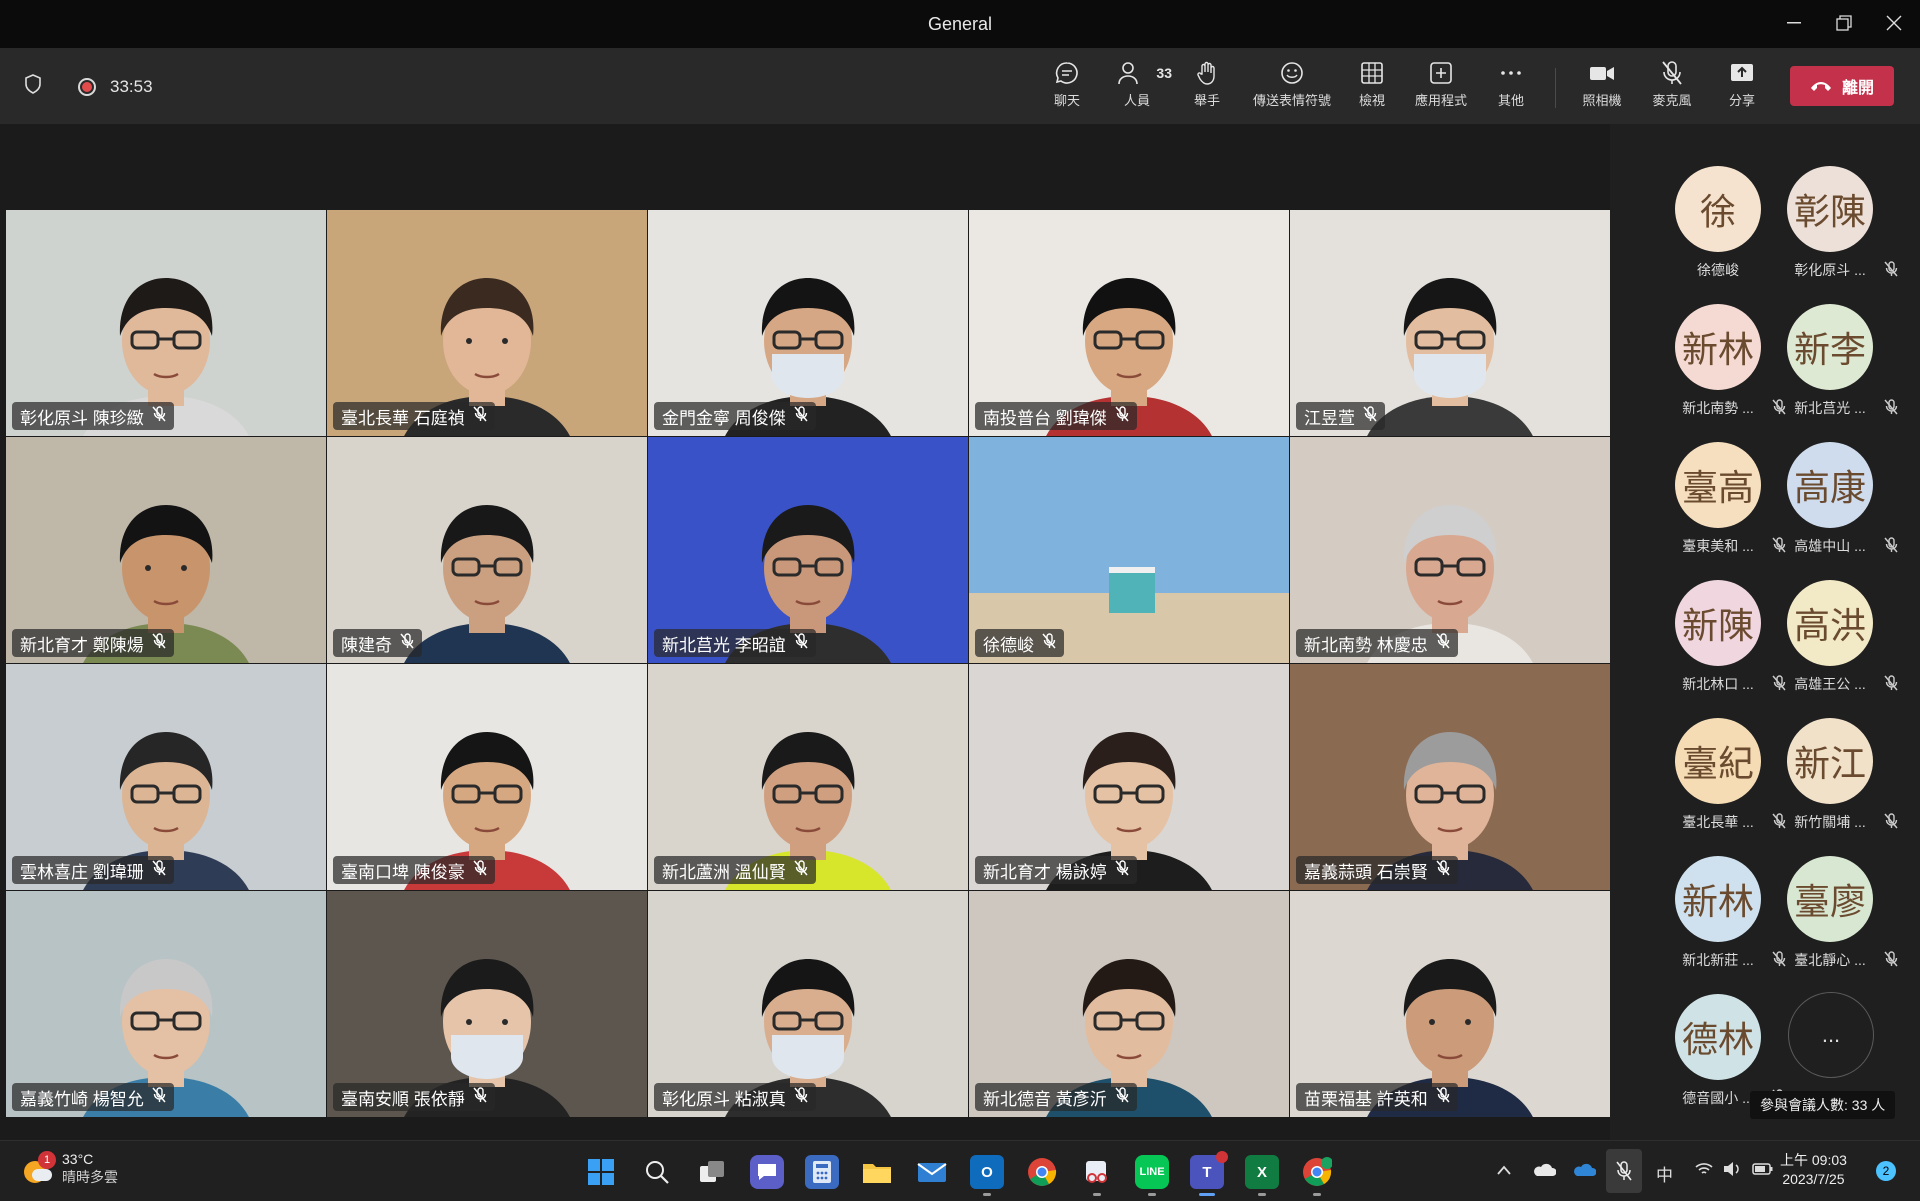 Image resolution: width=1920 pixels, height=1201 pixels. What do you see at coordinates (735, 870) in the screenshot?
I see `participant-name-tag: 新北蘆洲 溫仙賢` at bounding box center [735, 870].